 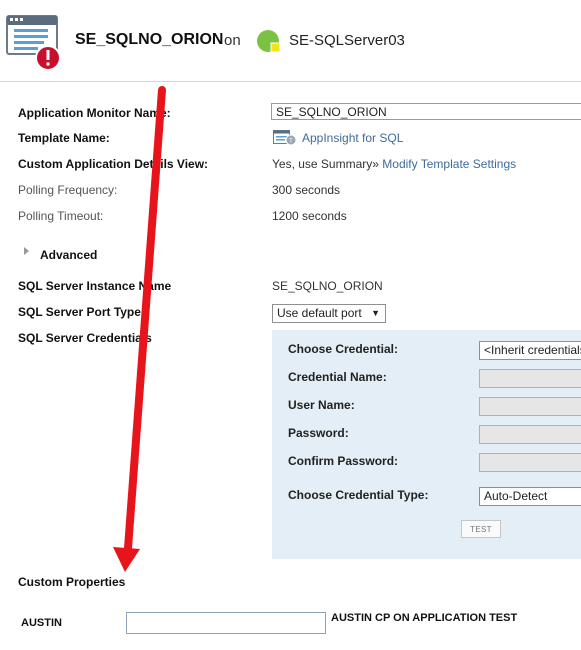 I want to click on on-text: on, so click(x=232, y=40).